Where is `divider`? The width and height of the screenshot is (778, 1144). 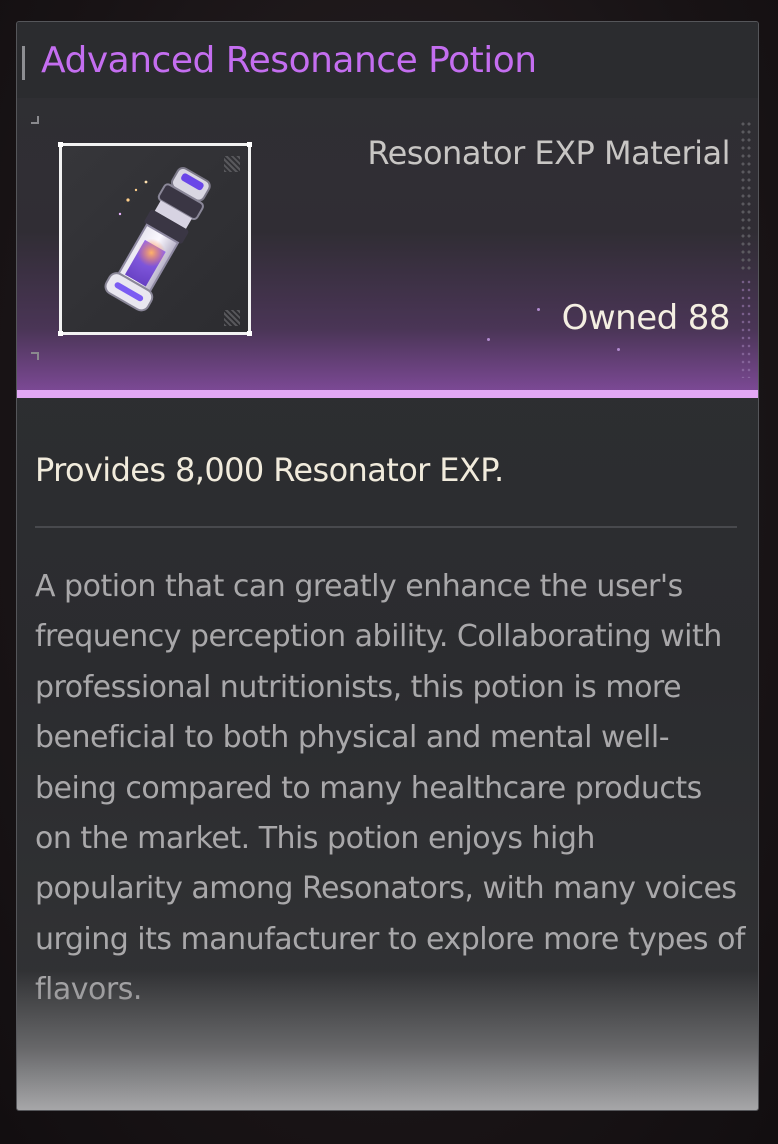
divider is located at coordinates (386, 527).